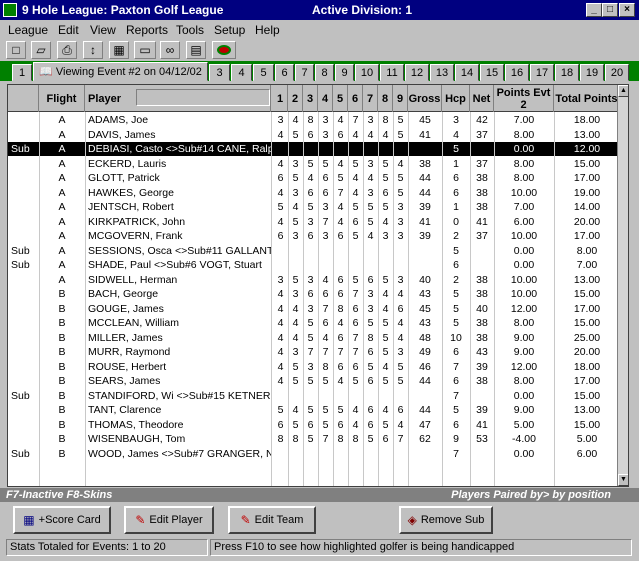 Image resolution: width=639 pixels, height=561 pixels. I want to click on close-button: ×, so click(627, 10).